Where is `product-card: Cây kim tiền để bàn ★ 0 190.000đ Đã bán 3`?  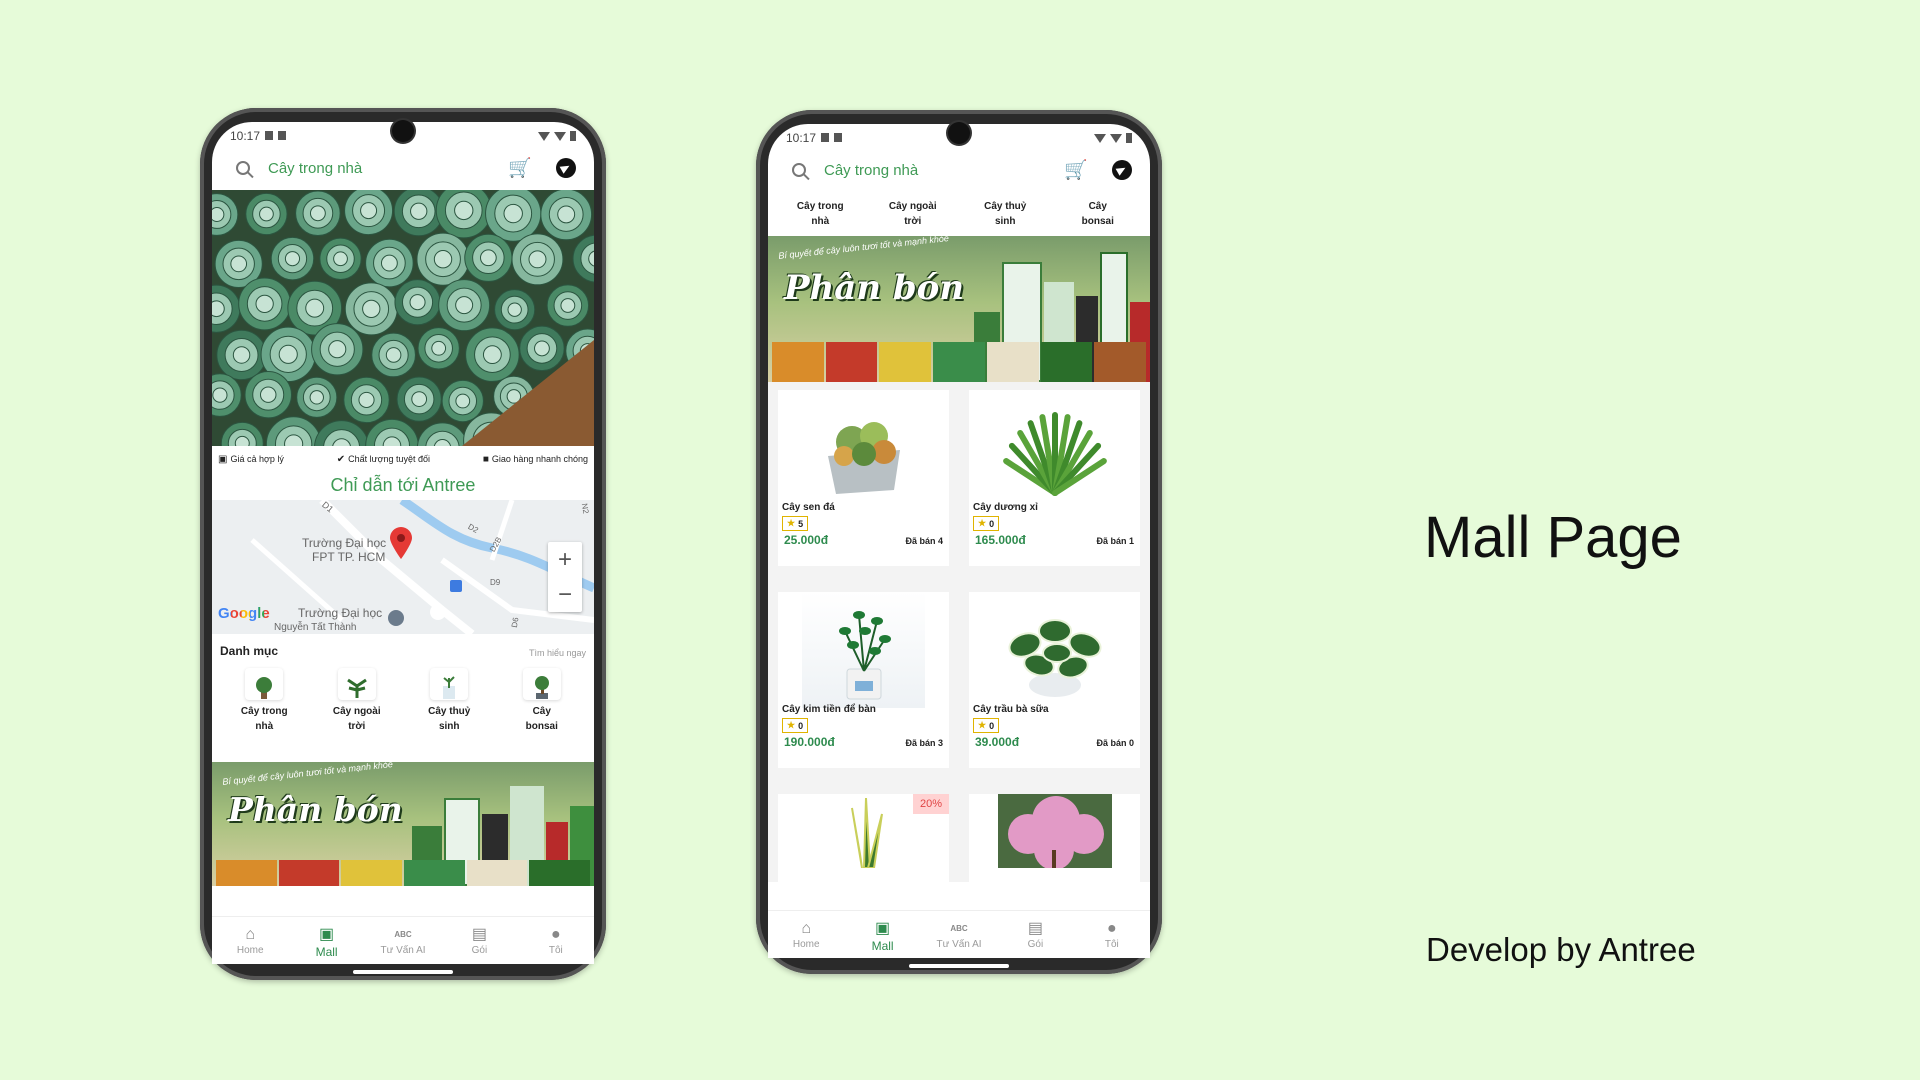 product-card: Cây kim tiền để bàn ★ 0 190.000đ Đã bán 3 is located at coordinates (863, 680).